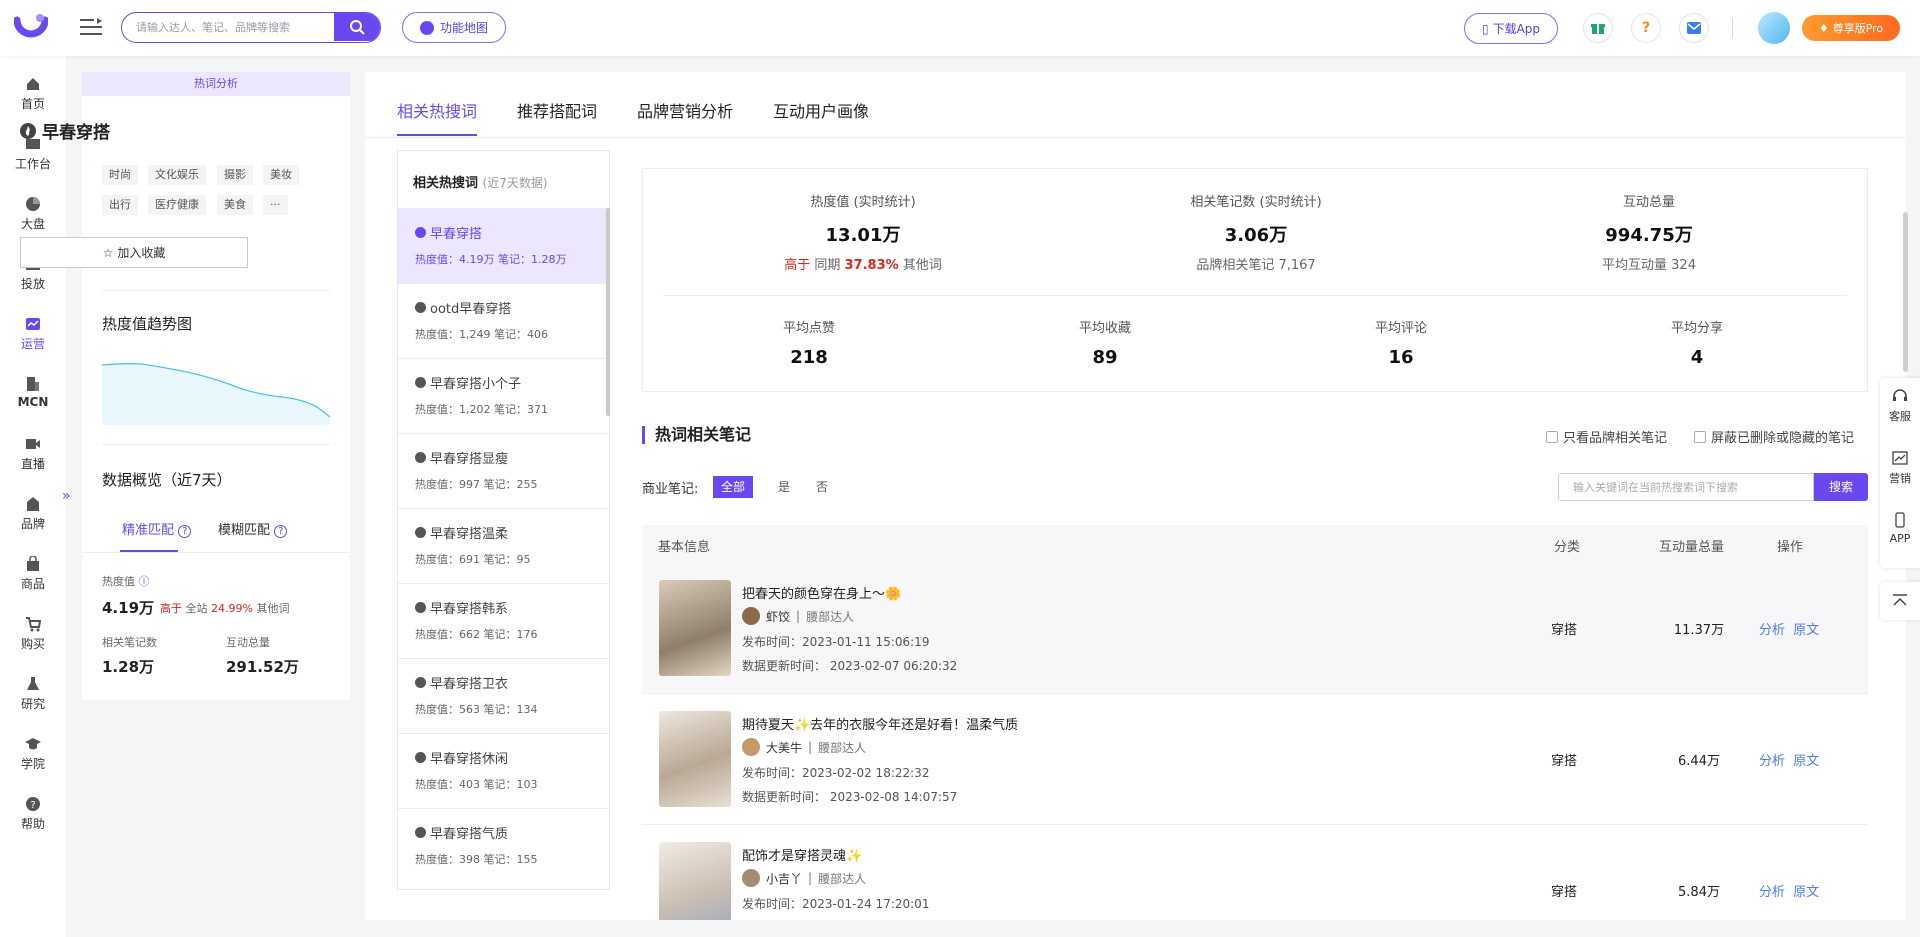 This screenshot has height=937, width=1920. Describe the element at coordinates (804, 747) in the screenshot. I see `note-author: 大美牛 | 腰部达人` at that location.